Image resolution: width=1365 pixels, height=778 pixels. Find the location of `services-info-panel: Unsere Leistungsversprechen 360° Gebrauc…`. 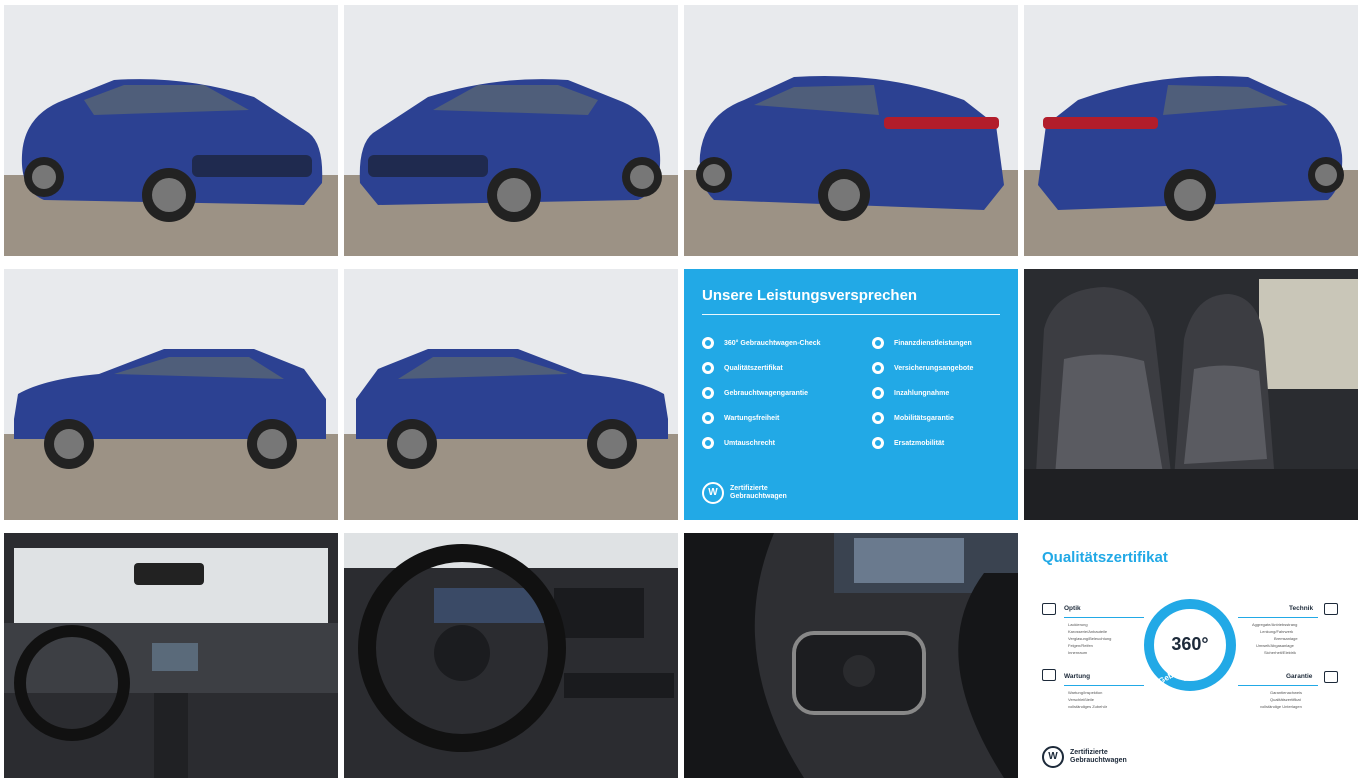

services-info-panel: Unsere Leistungsversprechen 360° Gebrauc… is located at coordinates (851, 394).